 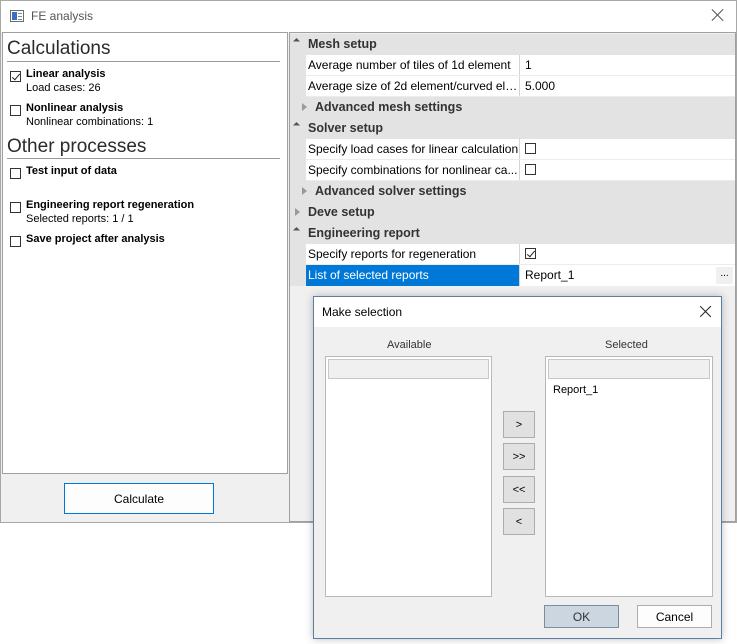 What do you see at coordinates (364, 233) in the screenshot?
I see `category-label: Engineering report` at bounding box center [364, 233].